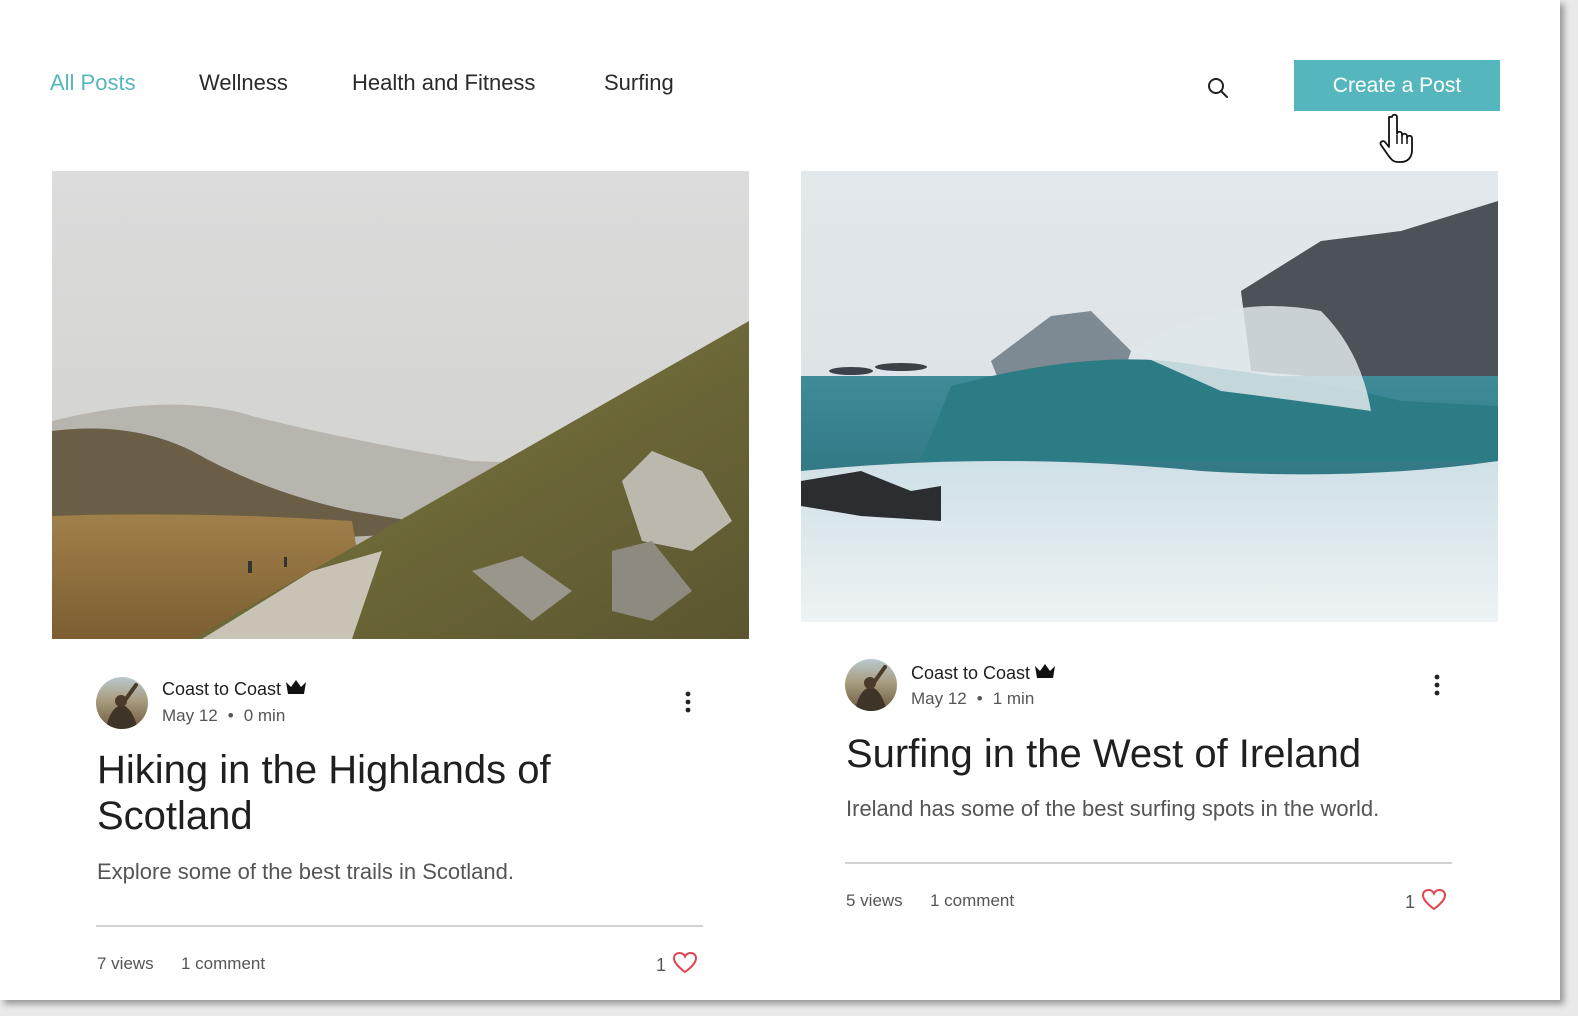 Image resolution: width=1578 pixels, height=1016 pixels. What do you see at coordinates (93, 83) in the screenshot?
I see `nav-item-all-posts: All Posts` at bounding box center [93, 83].